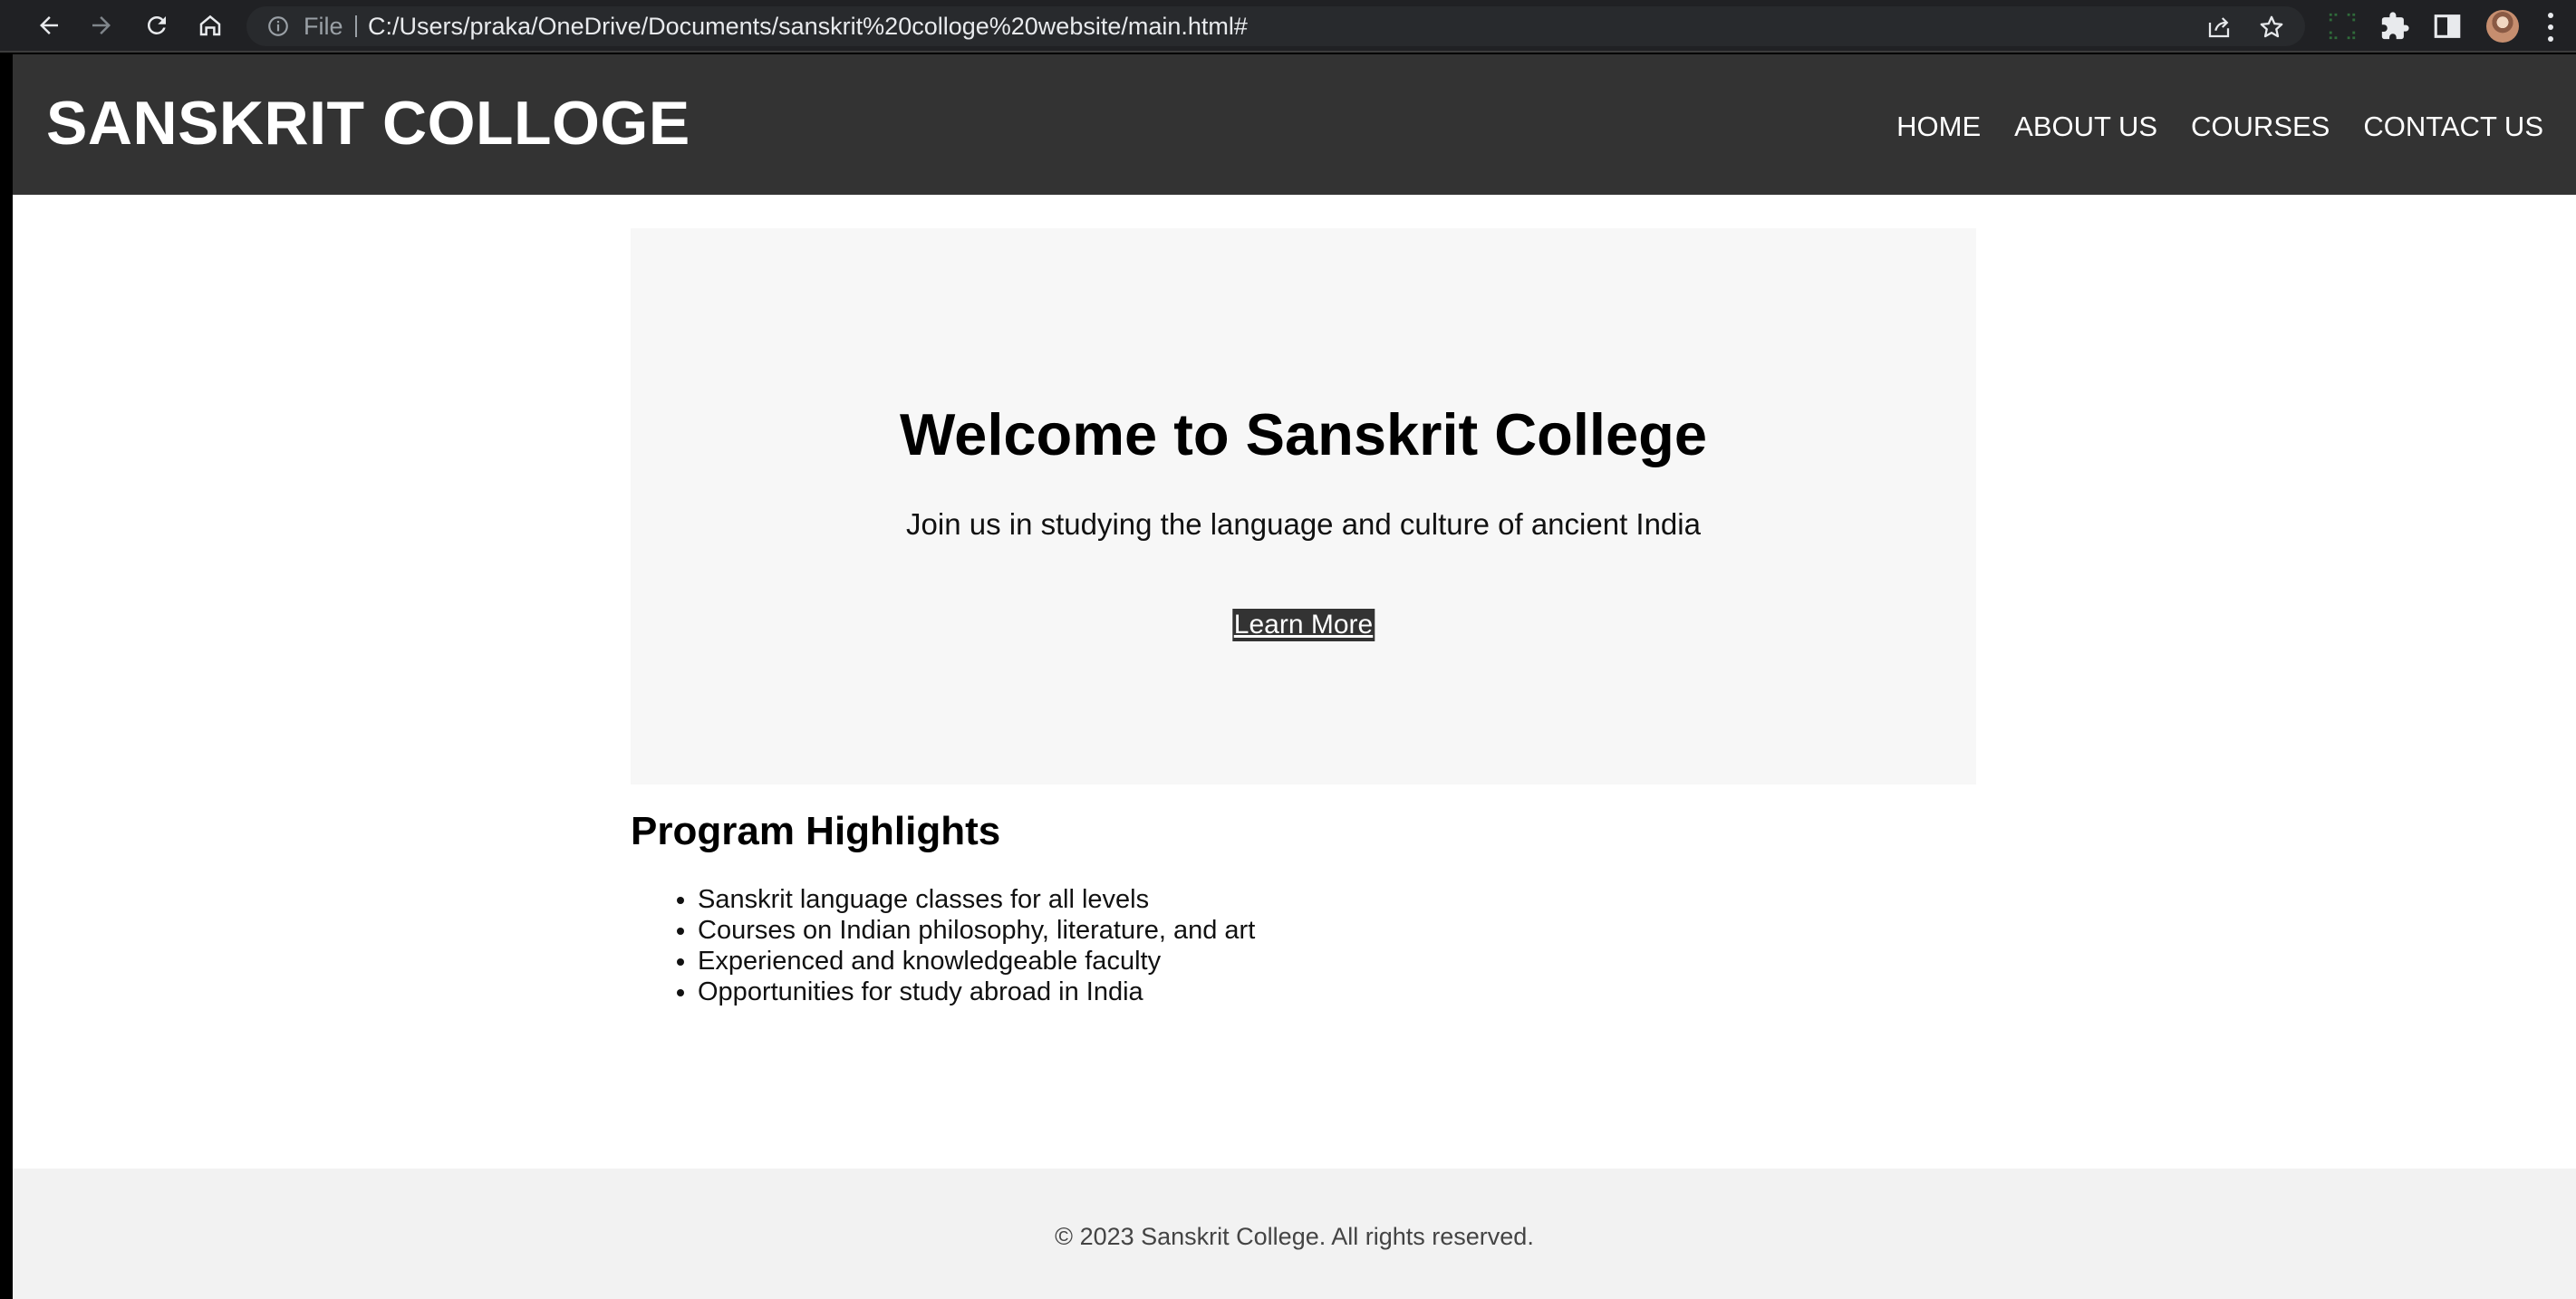 The image size is (2576, 1299). What do you see at coordinates (2271, 27) in the screenshot?
I see `star-icon` at bounding box center [2271, 27].